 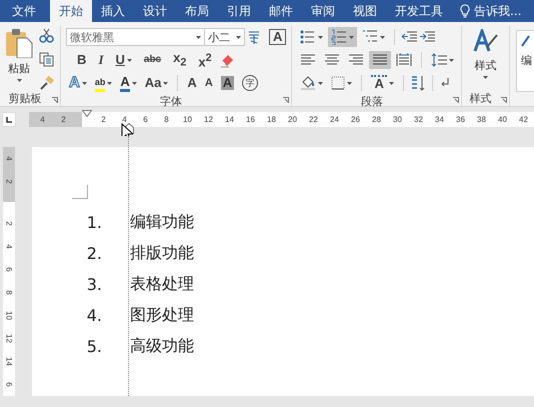 What do you see at coordinates (525, 61) in the screenshot?
I see `editing-button: 编` at bounding box center [525, 61].